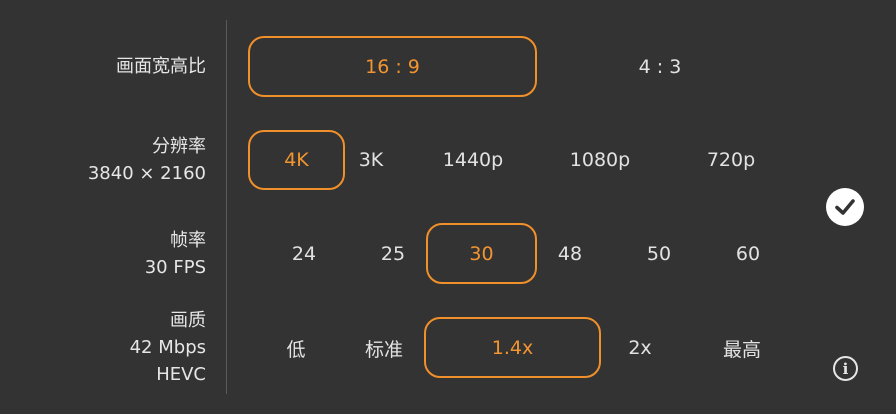  What do you see at coordinates (304, 254) in the screenshot?
I see `option-24fps: 24` at bounding box center [304, 254].